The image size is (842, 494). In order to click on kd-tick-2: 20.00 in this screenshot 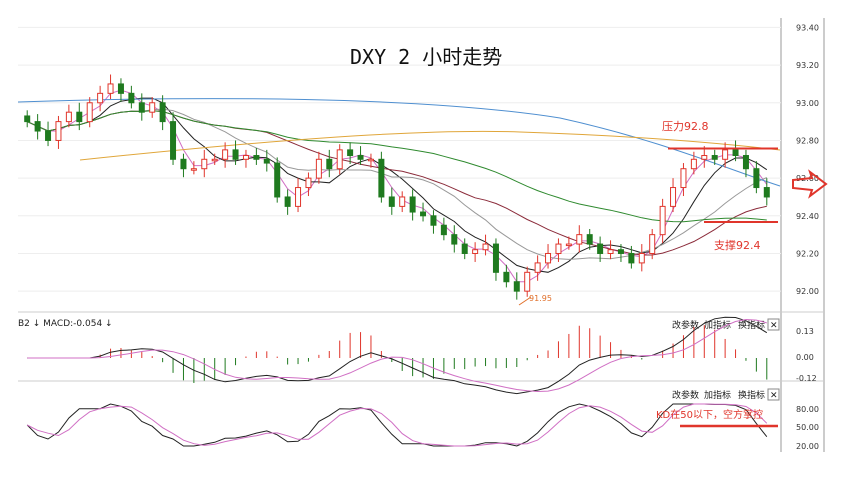, I will do `click(807, 446)`.